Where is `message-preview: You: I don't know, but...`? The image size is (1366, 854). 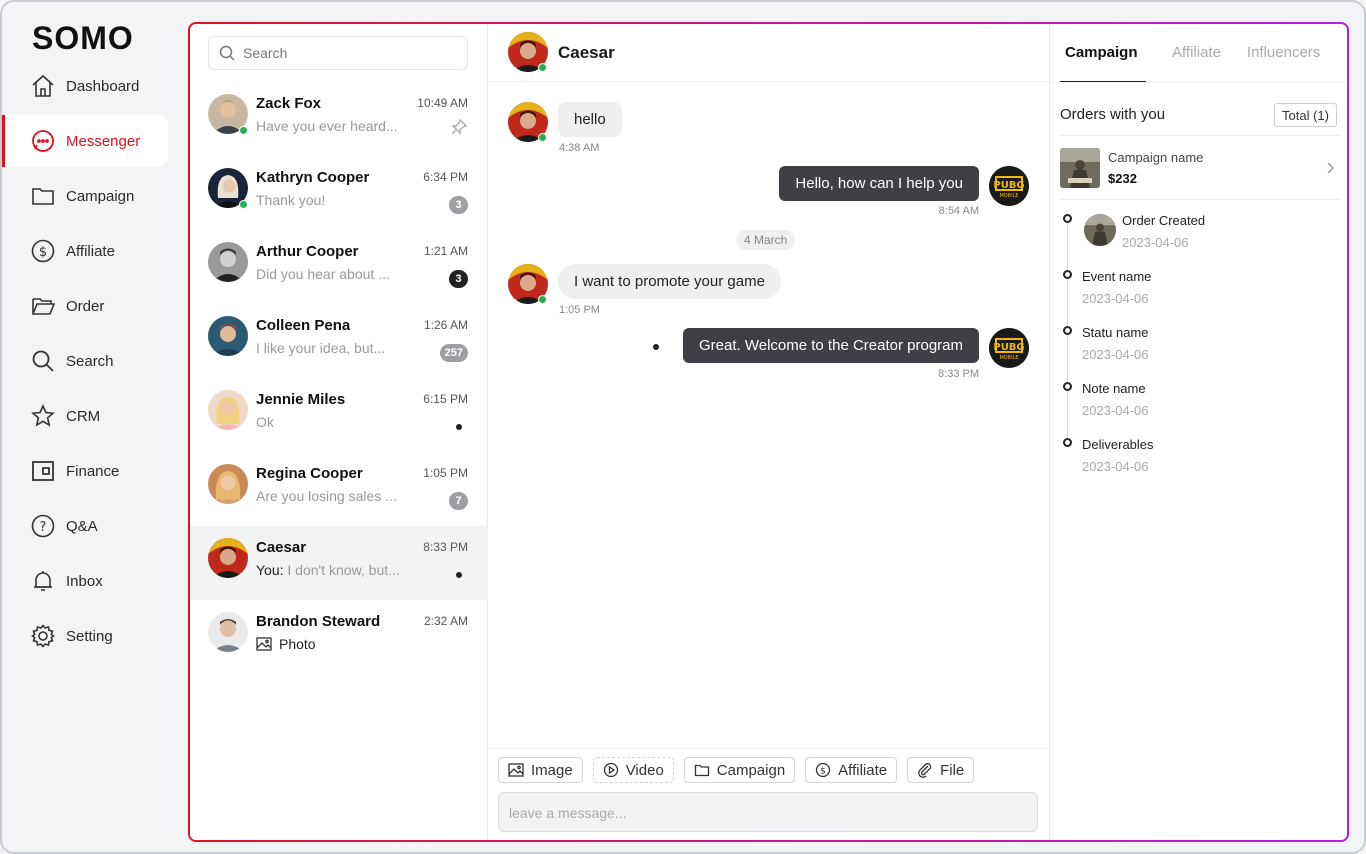 message-preview: You: I don't know, but... is located at coordinates (333, 570).